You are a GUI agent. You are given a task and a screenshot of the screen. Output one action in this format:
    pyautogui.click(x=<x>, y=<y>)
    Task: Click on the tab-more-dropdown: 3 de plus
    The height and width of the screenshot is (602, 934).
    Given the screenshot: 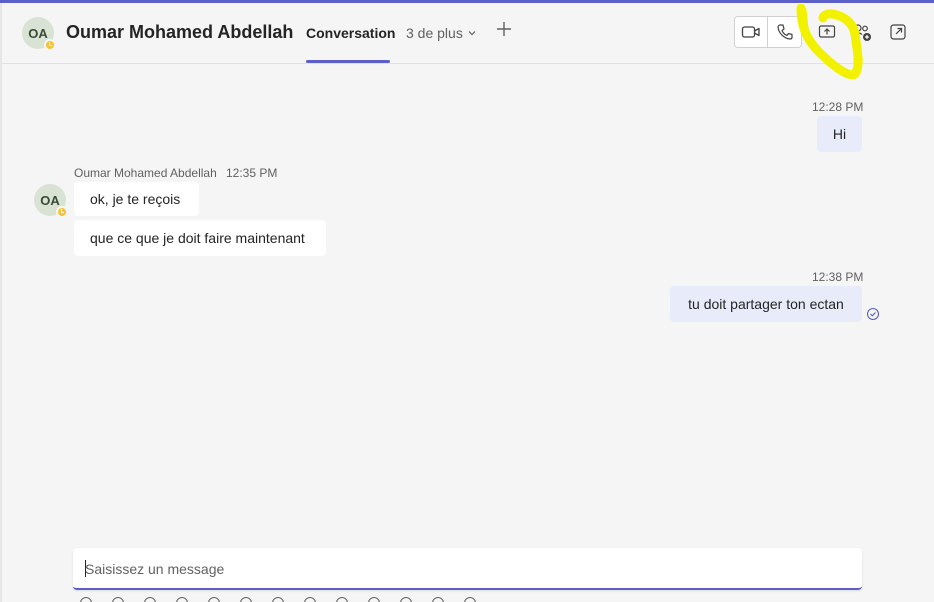 What is the action you would take?
    pyautogui.click(x=441, y=33)
    